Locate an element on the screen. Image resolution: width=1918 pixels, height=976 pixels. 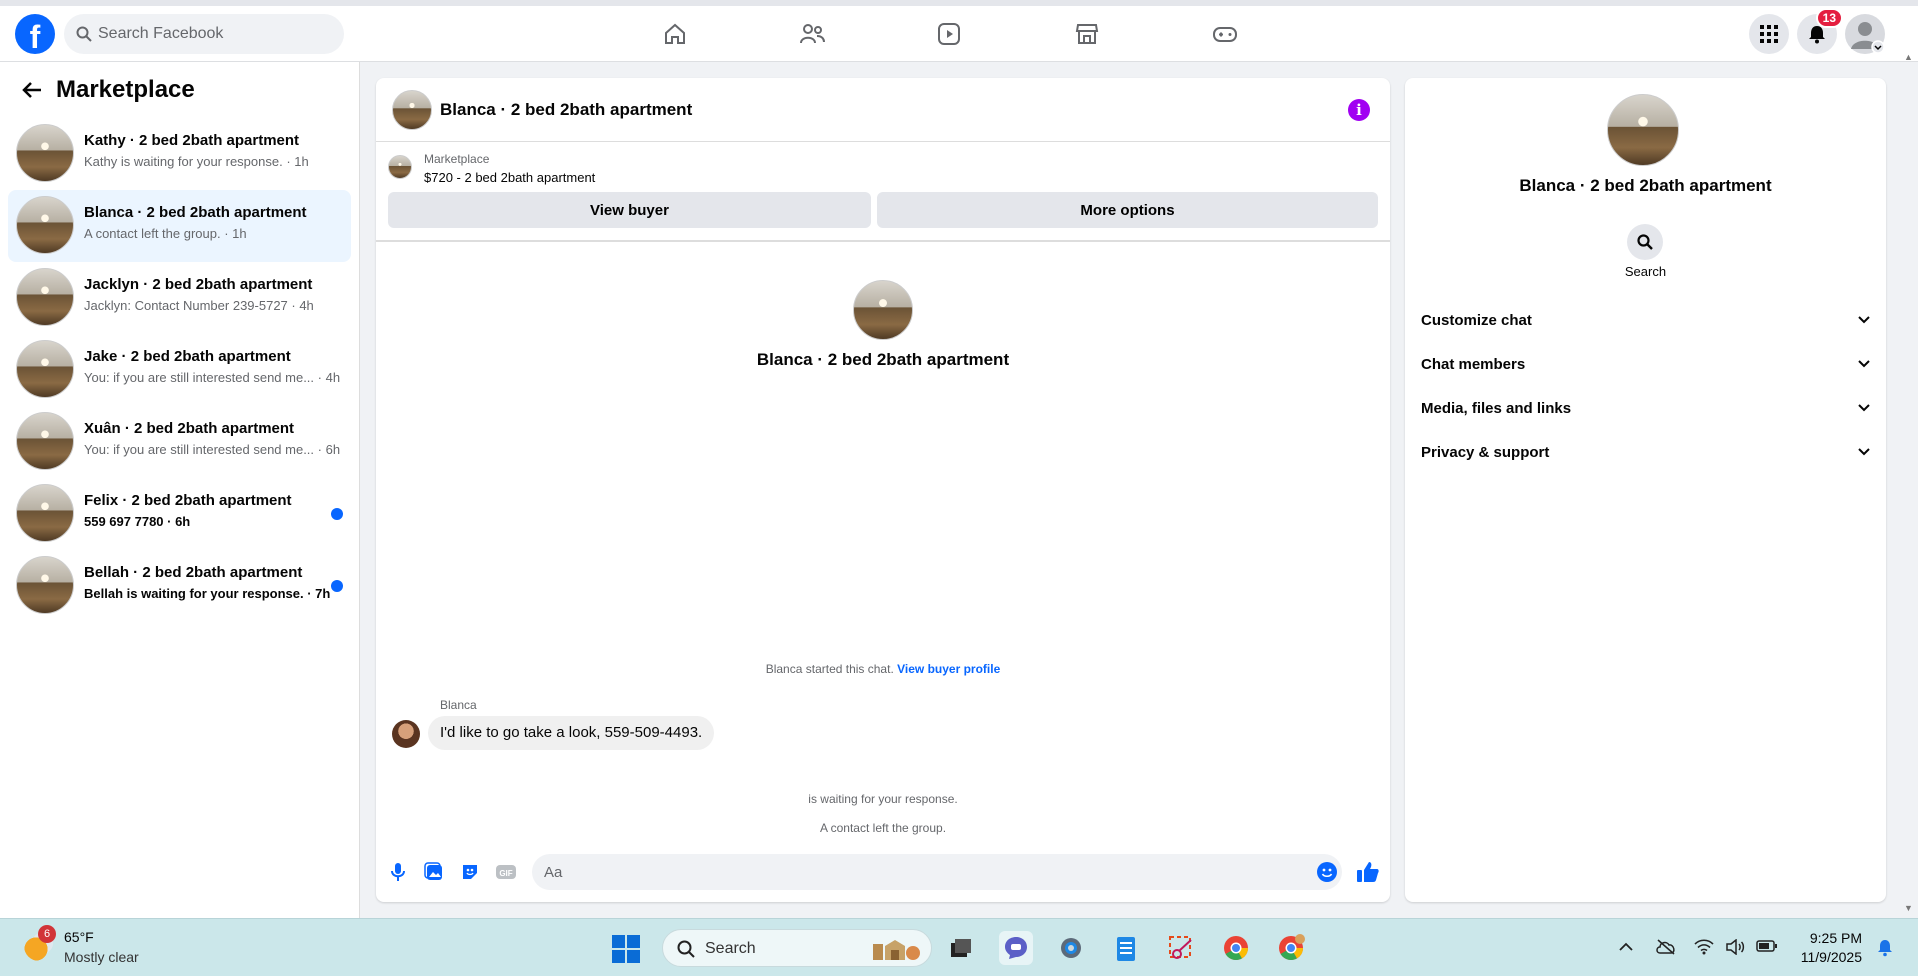
search-box is located at coordinates (204, 34).